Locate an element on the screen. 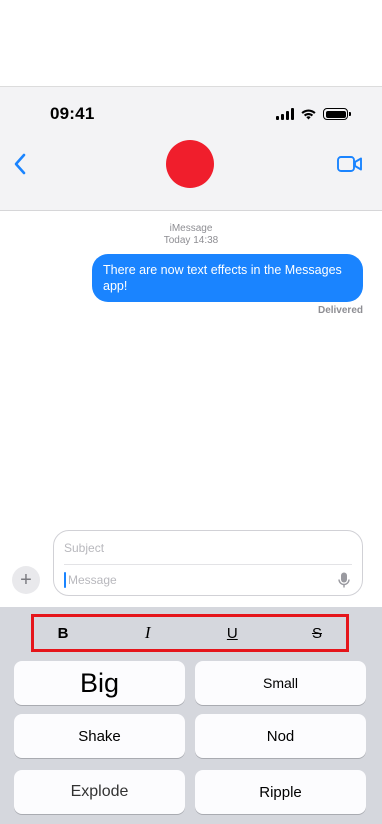 Image resolution: width=382 pixels, height=824 pixels. composer-divider is located at coordinates (208, 564).